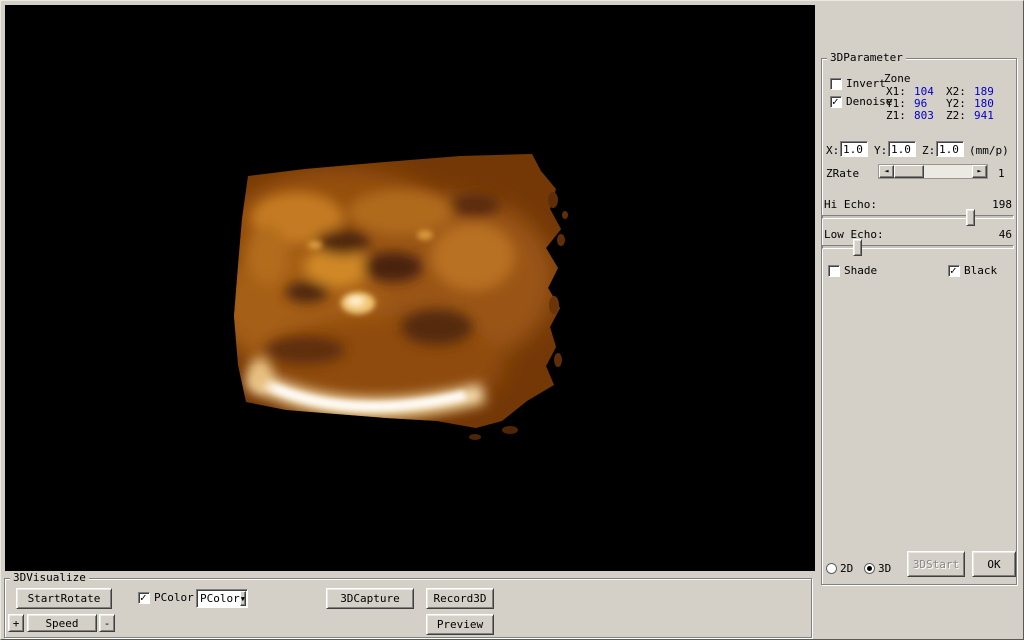 The height and width of the screenshot is (640, 1024). Describe the element at coordinates (64, 598) in the screenshot. I see `start-rotate-button: StartRotate` at that location.